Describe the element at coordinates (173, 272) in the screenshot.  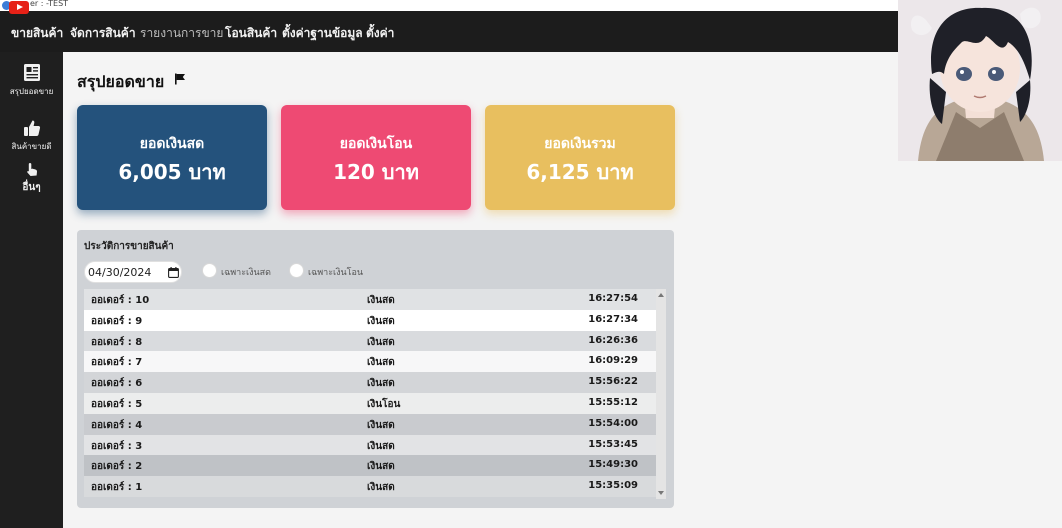
I see `calendar-icon` at that location.